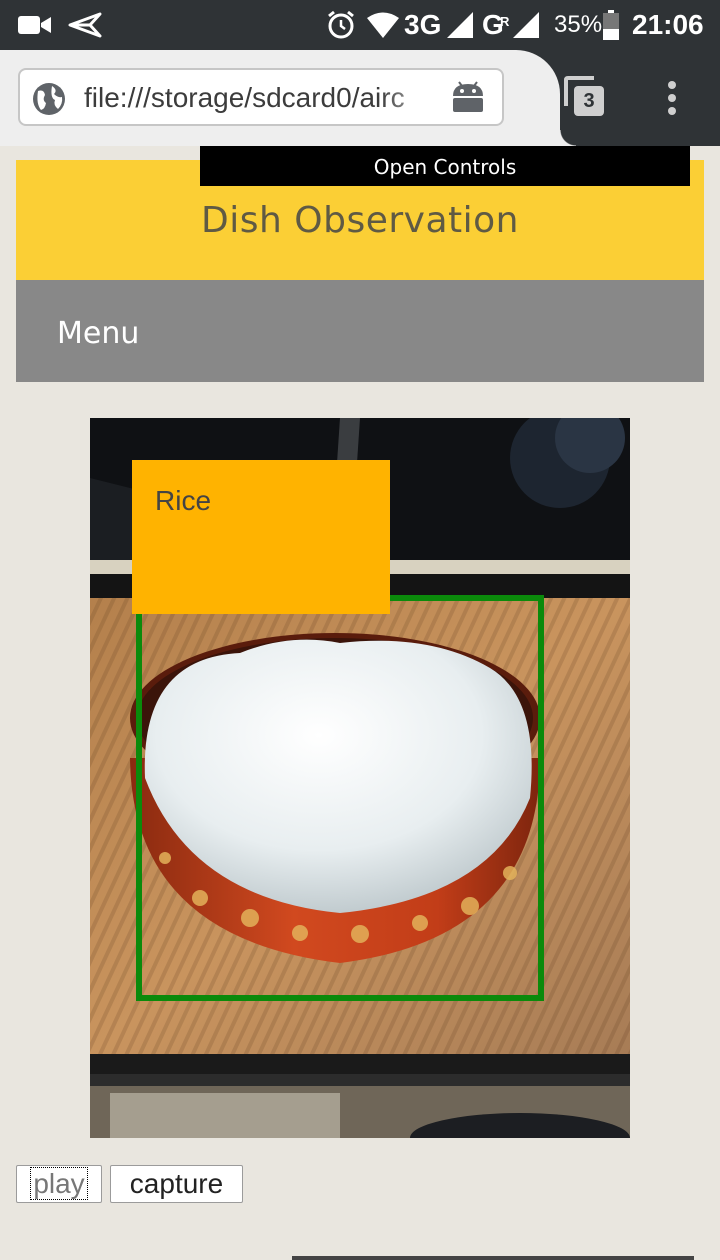 This screenshot has width=720, height=1260. Describe the element at coordinates (261, 97) in the screenshot. I see `address-bar: file:///storage/sdcard0/airc` at that location.